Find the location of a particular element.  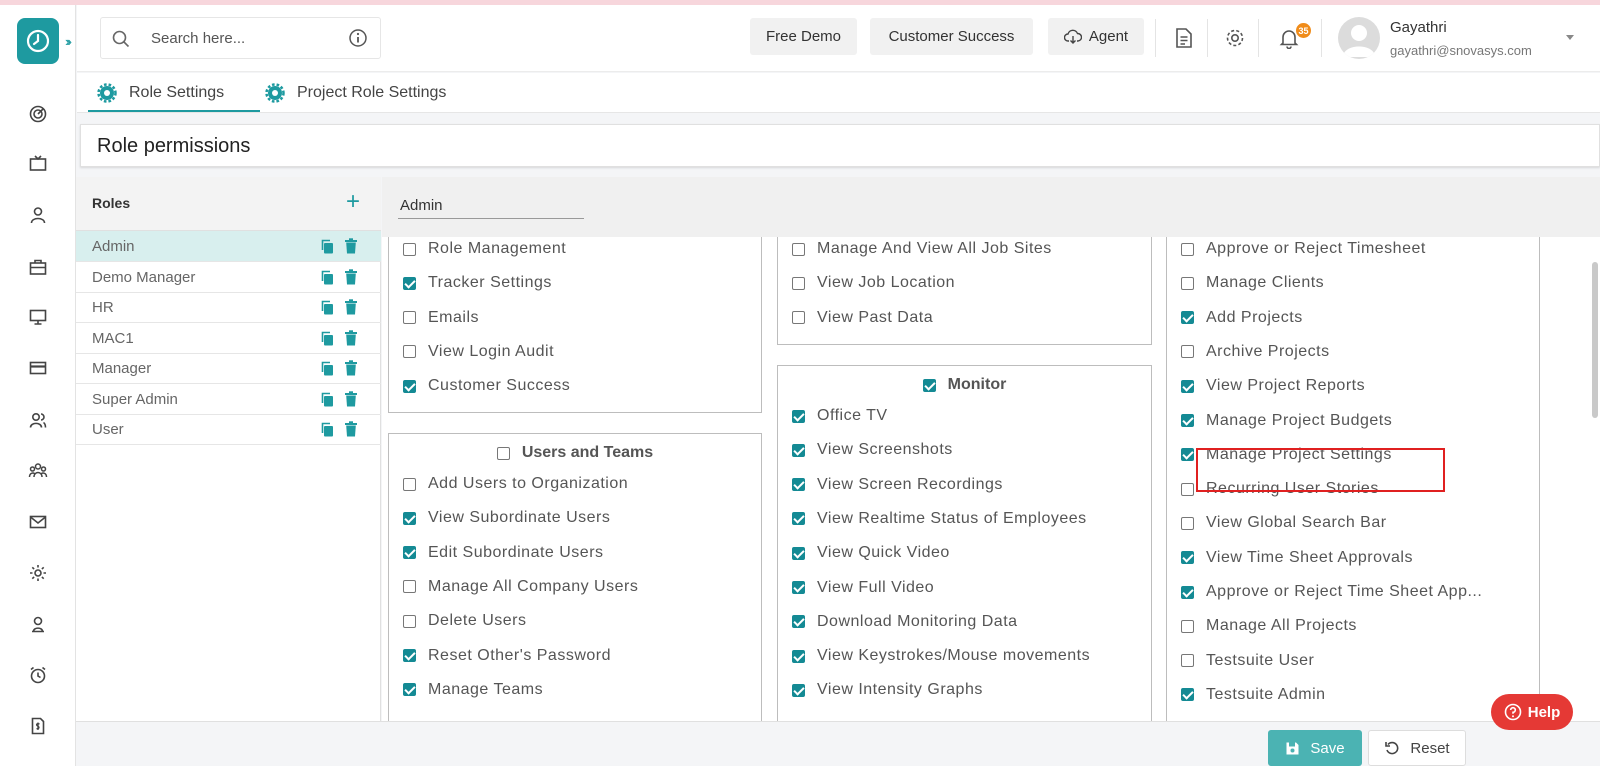

permission-item: Office TV is located at coordinates (840, 416).